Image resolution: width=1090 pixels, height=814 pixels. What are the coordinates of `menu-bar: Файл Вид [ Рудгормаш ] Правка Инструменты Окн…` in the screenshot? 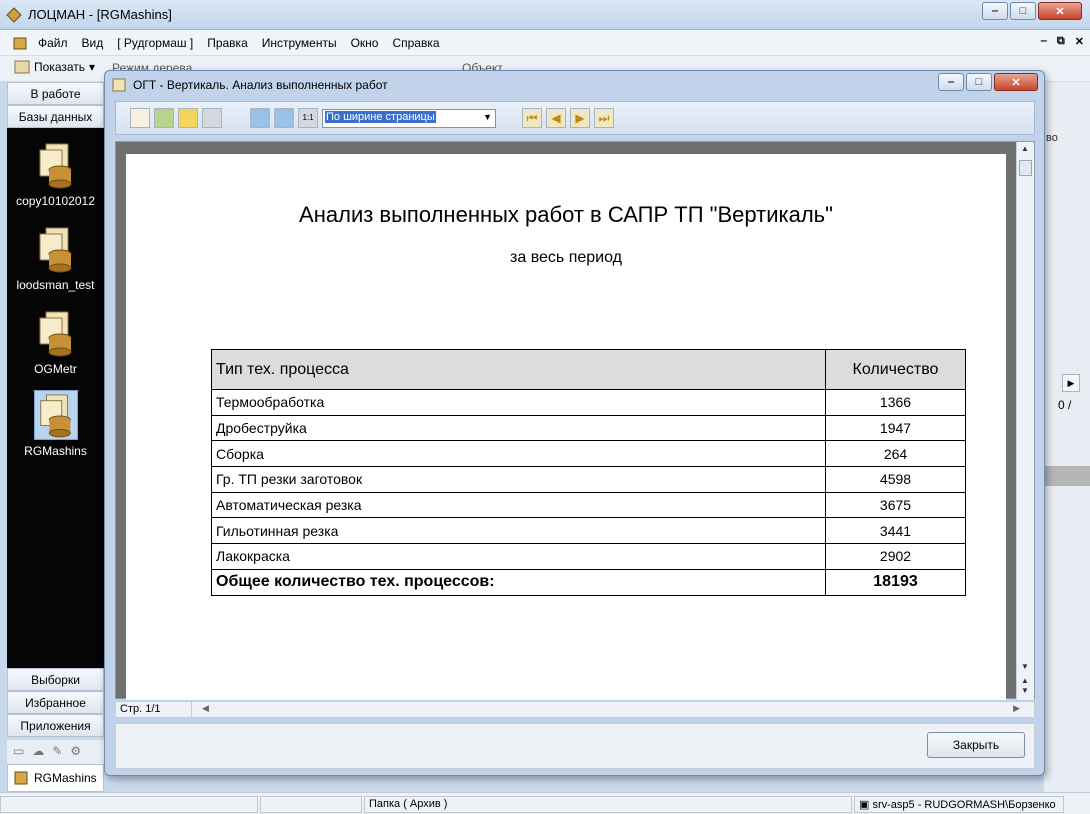 It's located at (545, 43).